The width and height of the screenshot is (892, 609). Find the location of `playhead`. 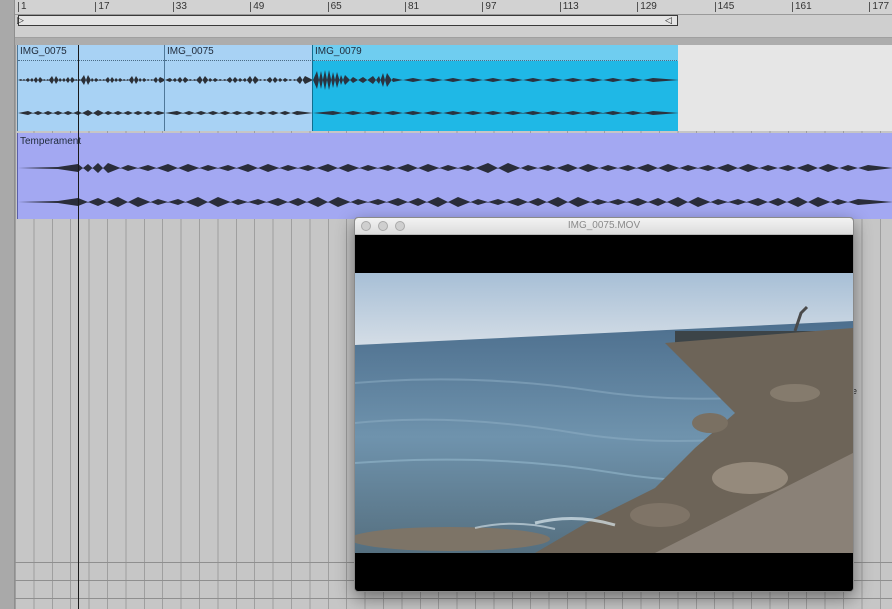

playhead is located at coordinates (78, 327).